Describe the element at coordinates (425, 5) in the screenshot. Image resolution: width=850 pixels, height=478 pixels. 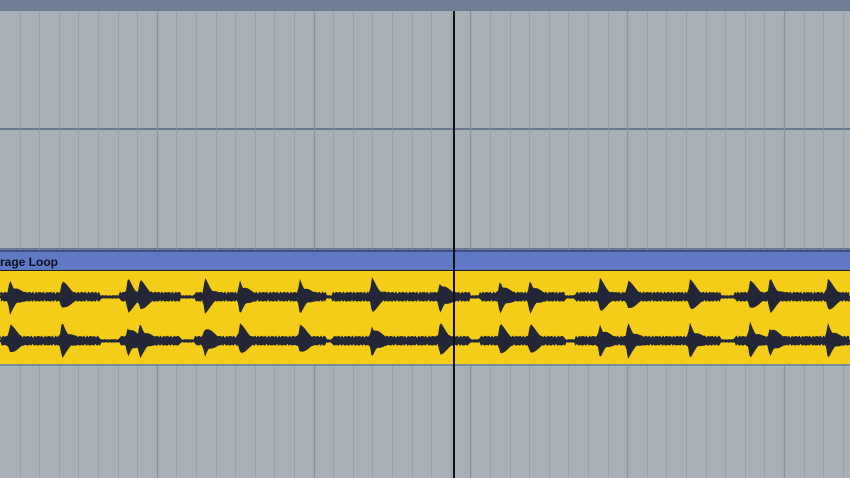
I see `arrangement-top-bar` at that location.